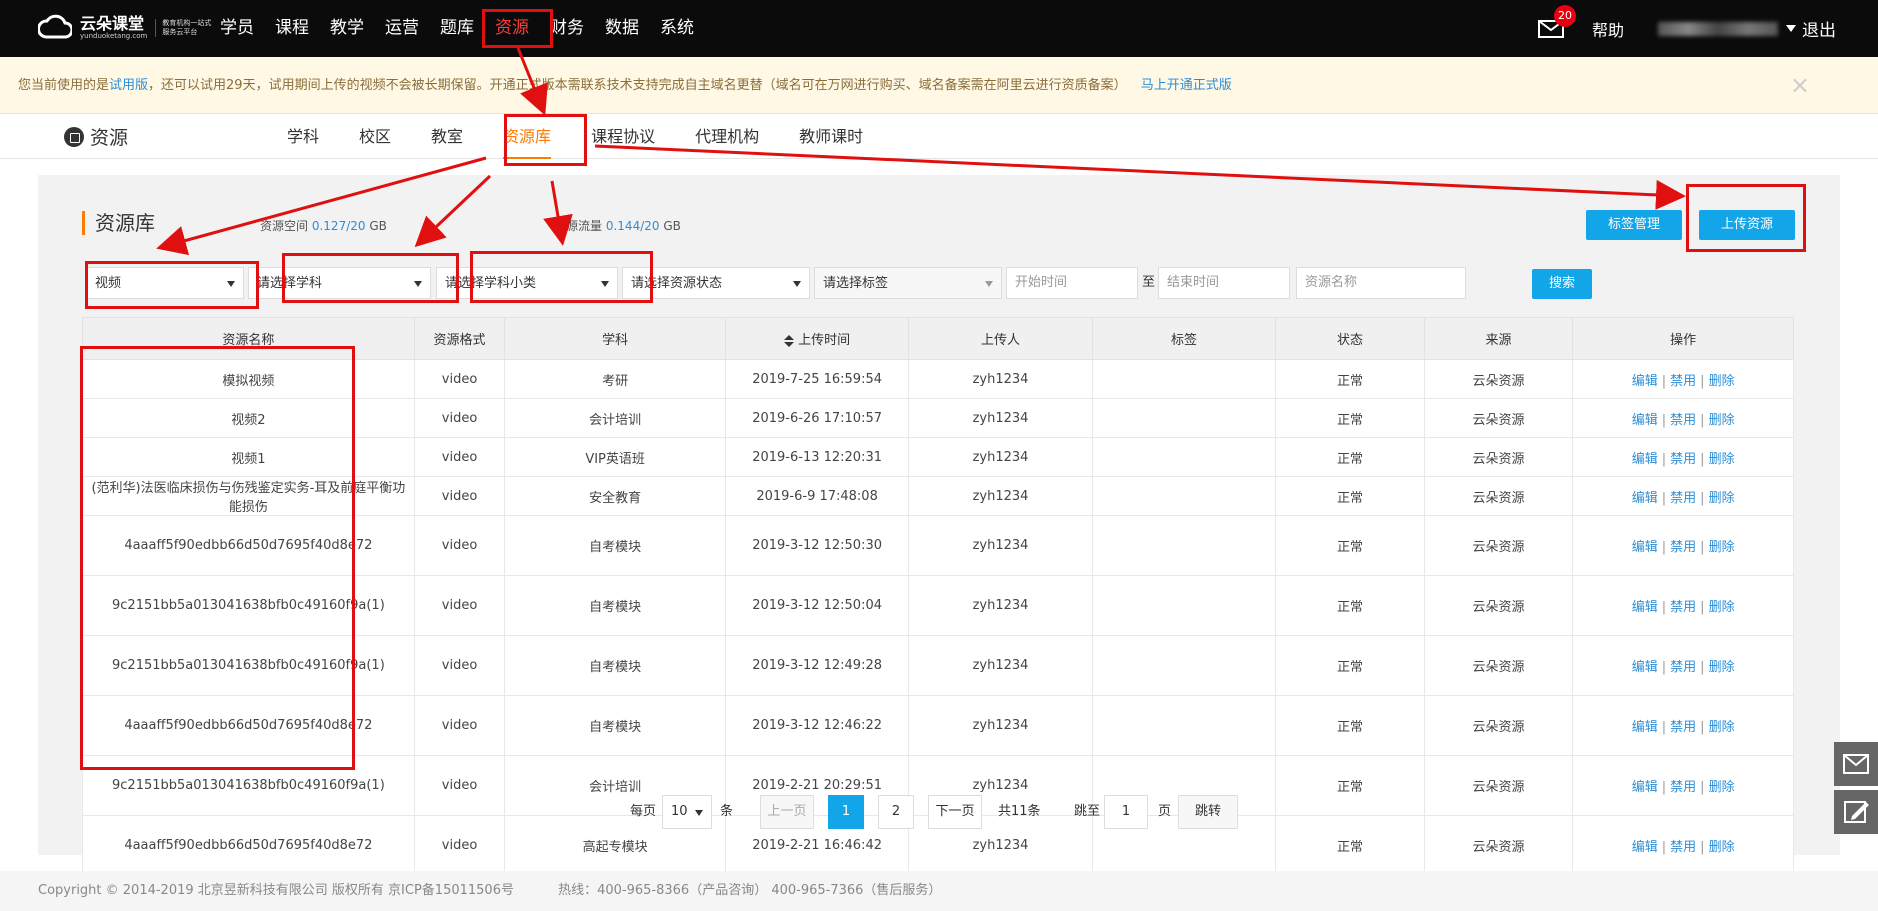  I want to click on type-select: 视频, so click(165, 283).